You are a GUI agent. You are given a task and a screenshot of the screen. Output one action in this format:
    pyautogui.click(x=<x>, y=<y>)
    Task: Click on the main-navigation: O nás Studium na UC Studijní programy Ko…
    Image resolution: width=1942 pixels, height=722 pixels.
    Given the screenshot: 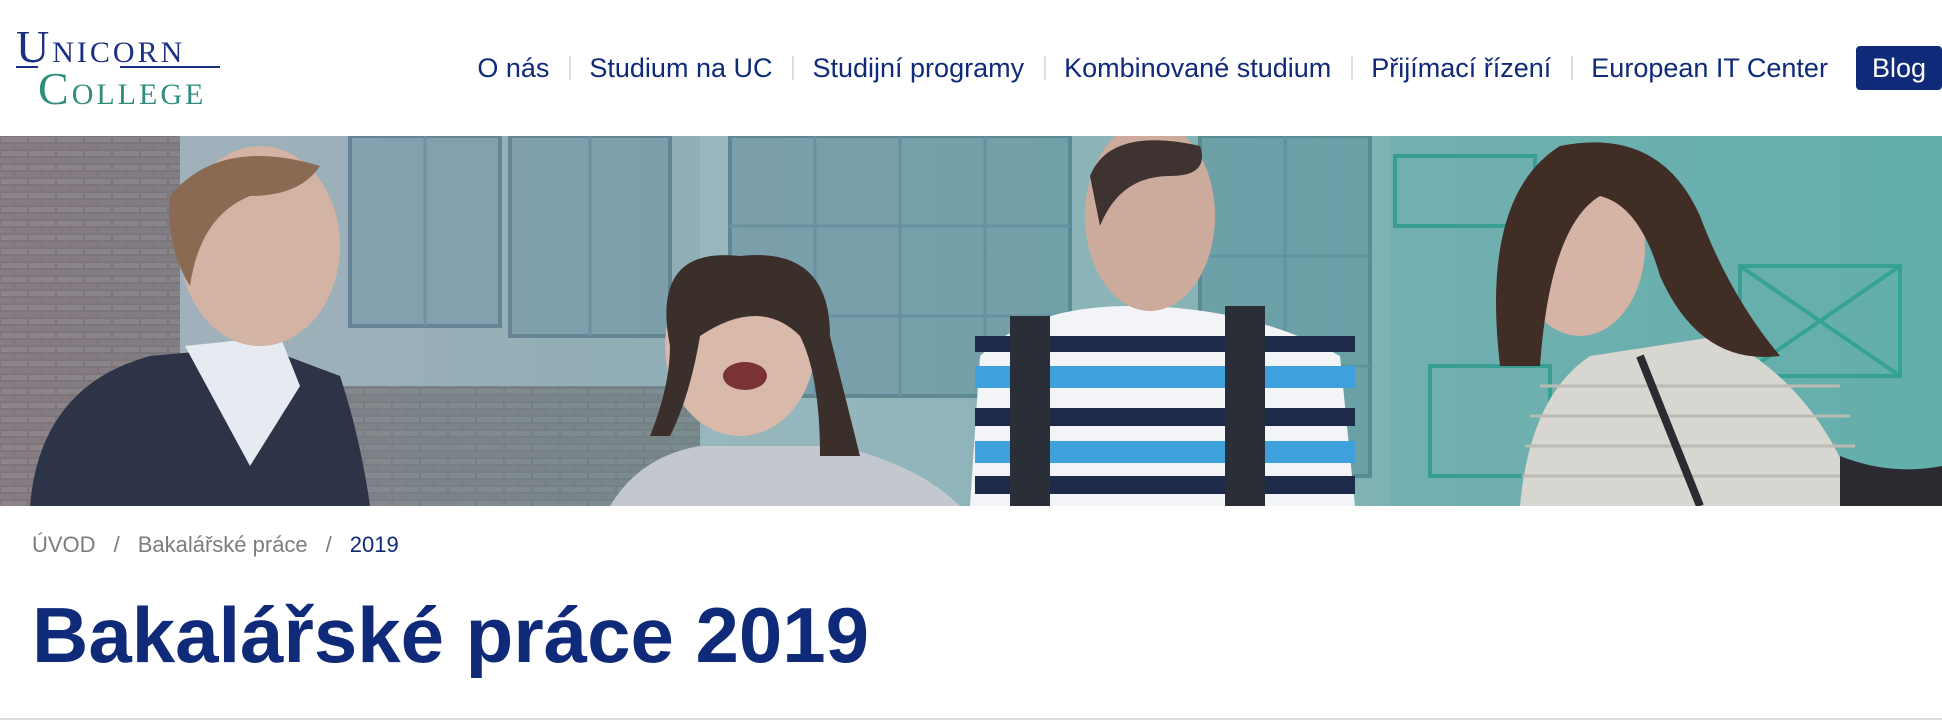 What is the action you would take?
    pyautogui.click(x=1199, y=68)
    